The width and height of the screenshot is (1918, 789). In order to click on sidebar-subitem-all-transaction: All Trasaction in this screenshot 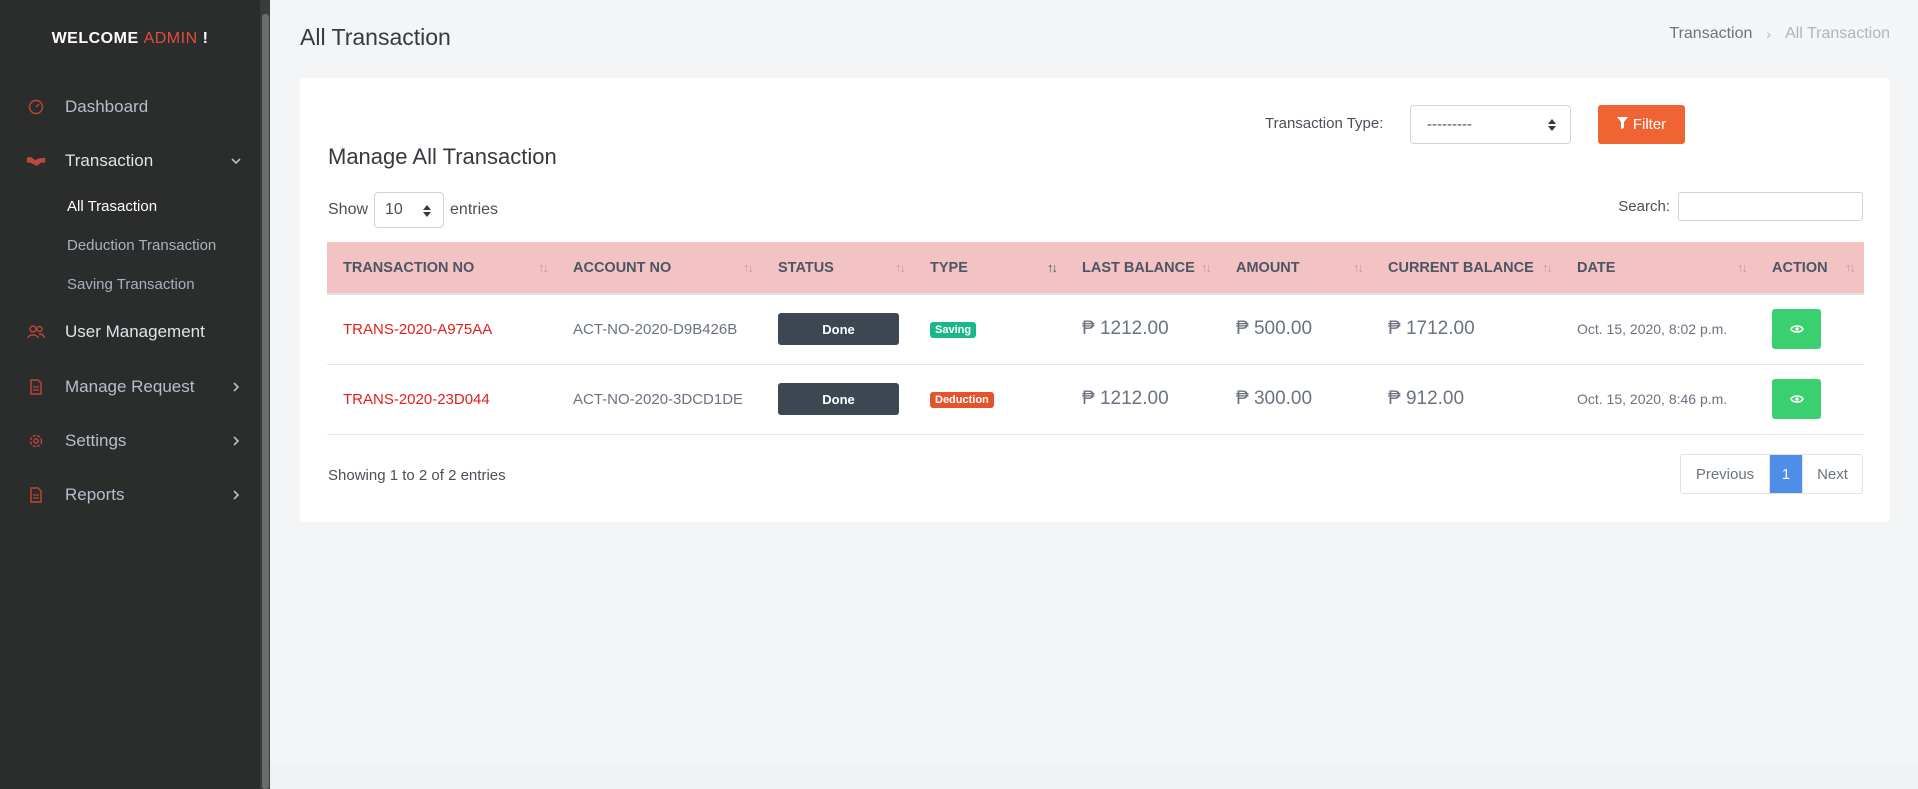, I will do `click(112, 206)`.